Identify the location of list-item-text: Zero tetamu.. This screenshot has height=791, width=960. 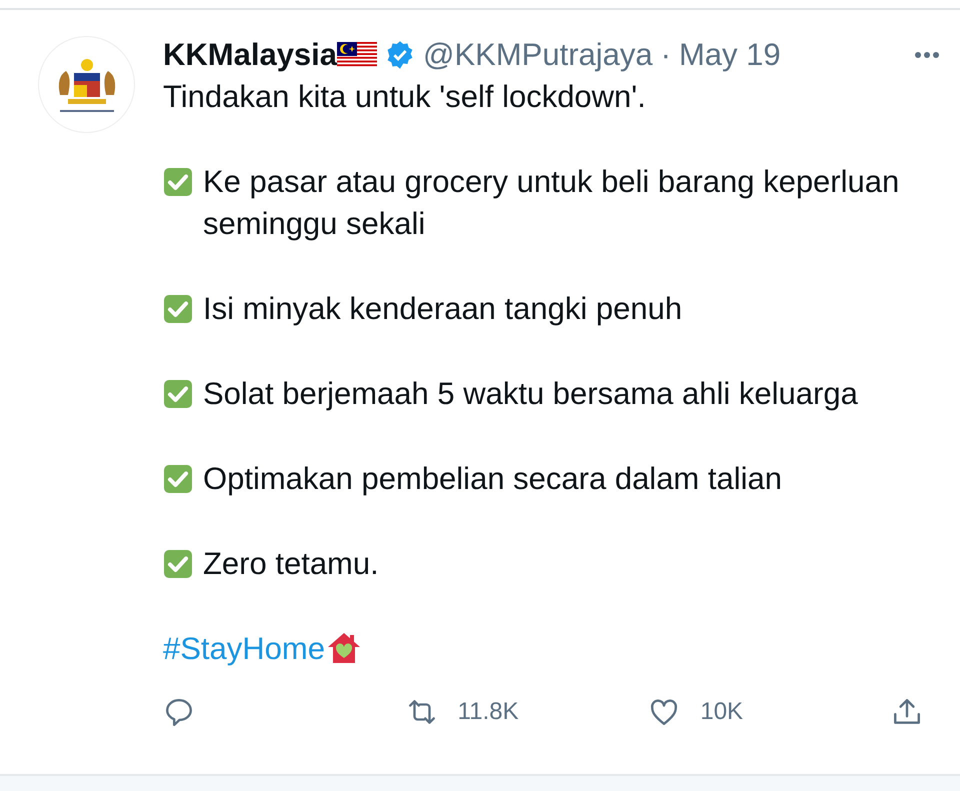
(291, 564).